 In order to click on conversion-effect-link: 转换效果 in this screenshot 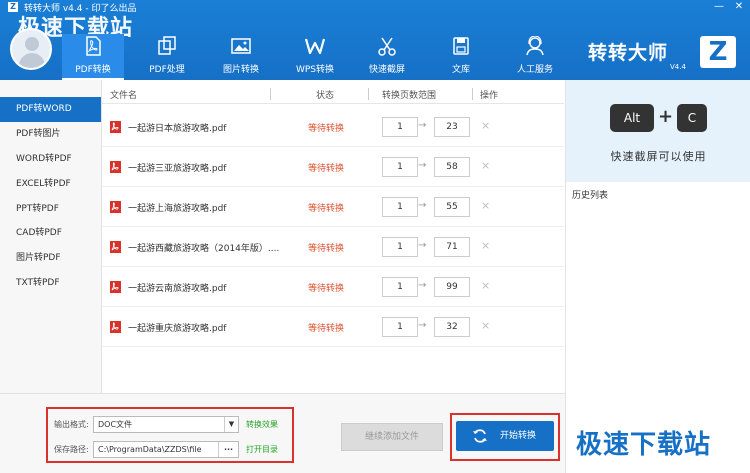, I will do `click(262, 424)`.